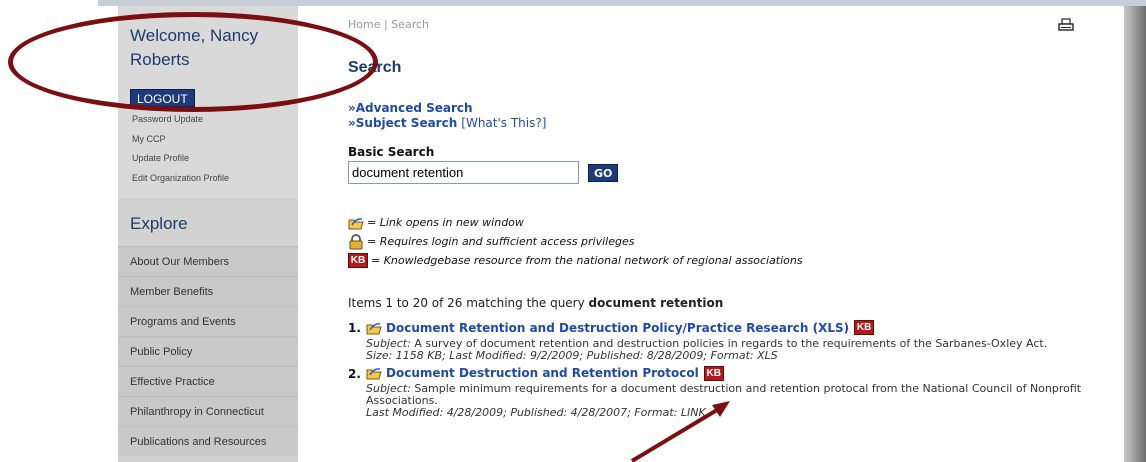  I want to click on edit-organization-profile-link: Edit Organization Profile, so click(180, 179).